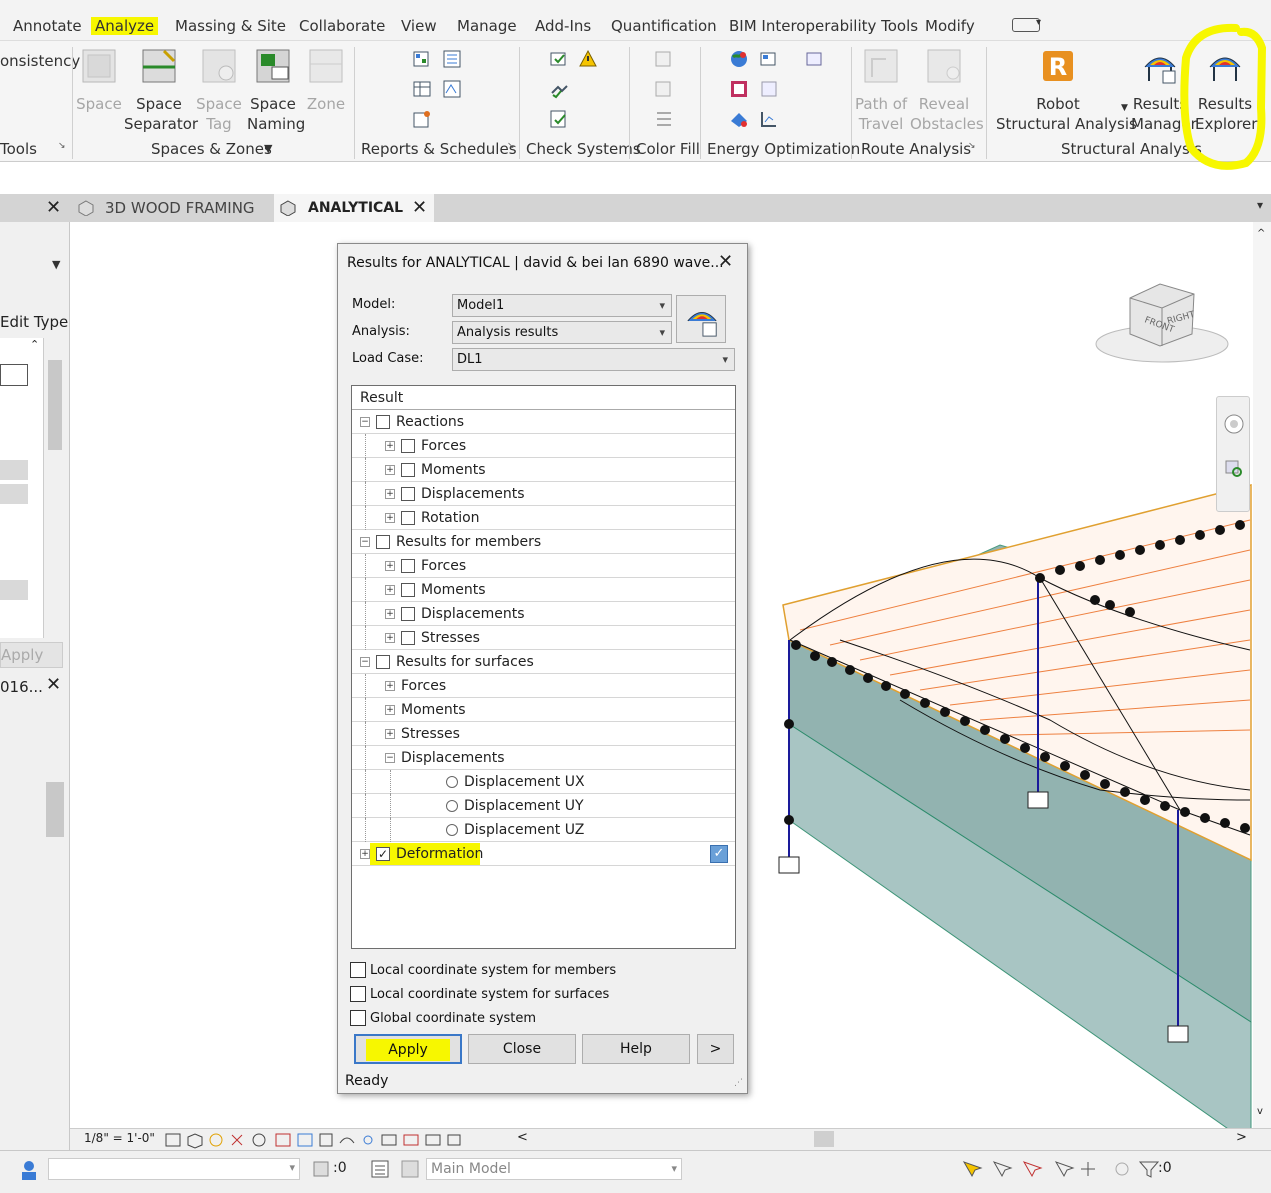 Image resolution: width=1271 pixels, height=1193 pixels. I want to click on robot-structural-analysis-button: R Robot Structural Analysis, so click(1066, 90).